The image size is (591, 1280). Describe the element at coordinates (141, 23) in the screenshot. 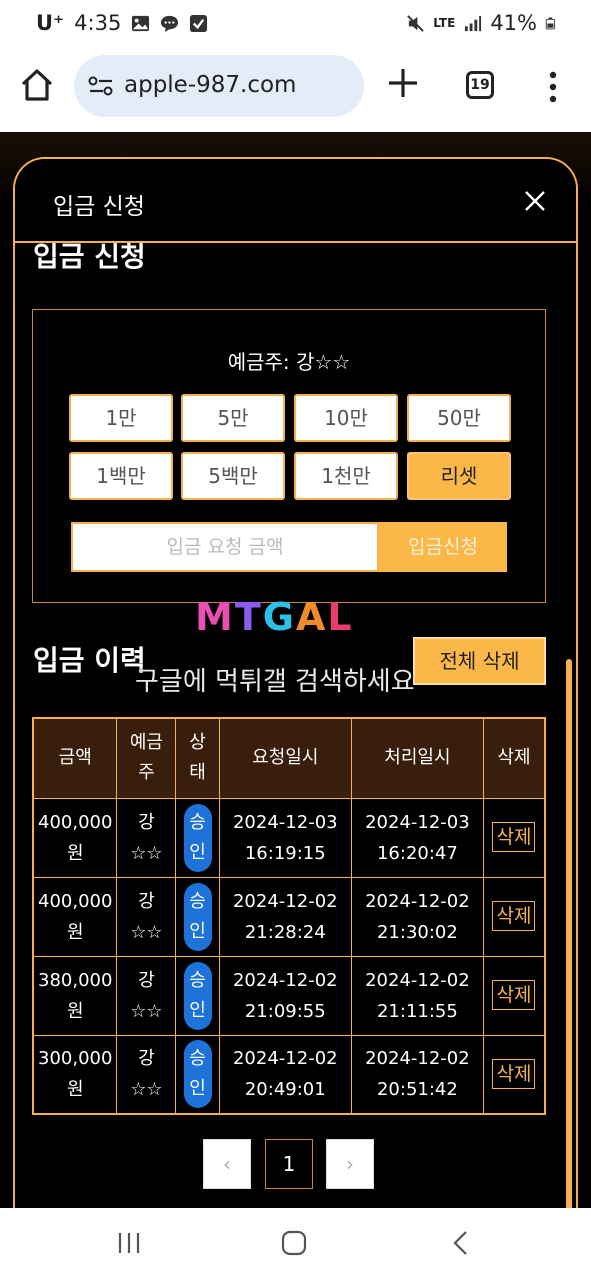

I see `image-notification-icon` at that location.